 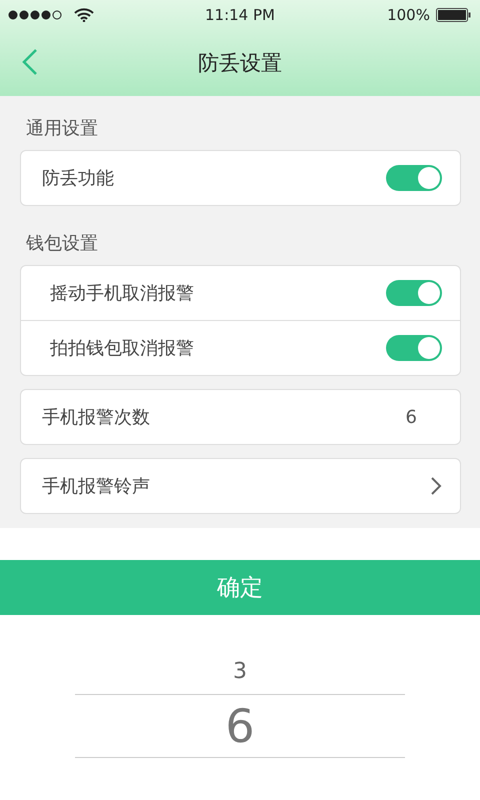 I want to click on section-label: 通用设置, so click(x=62, y=129).